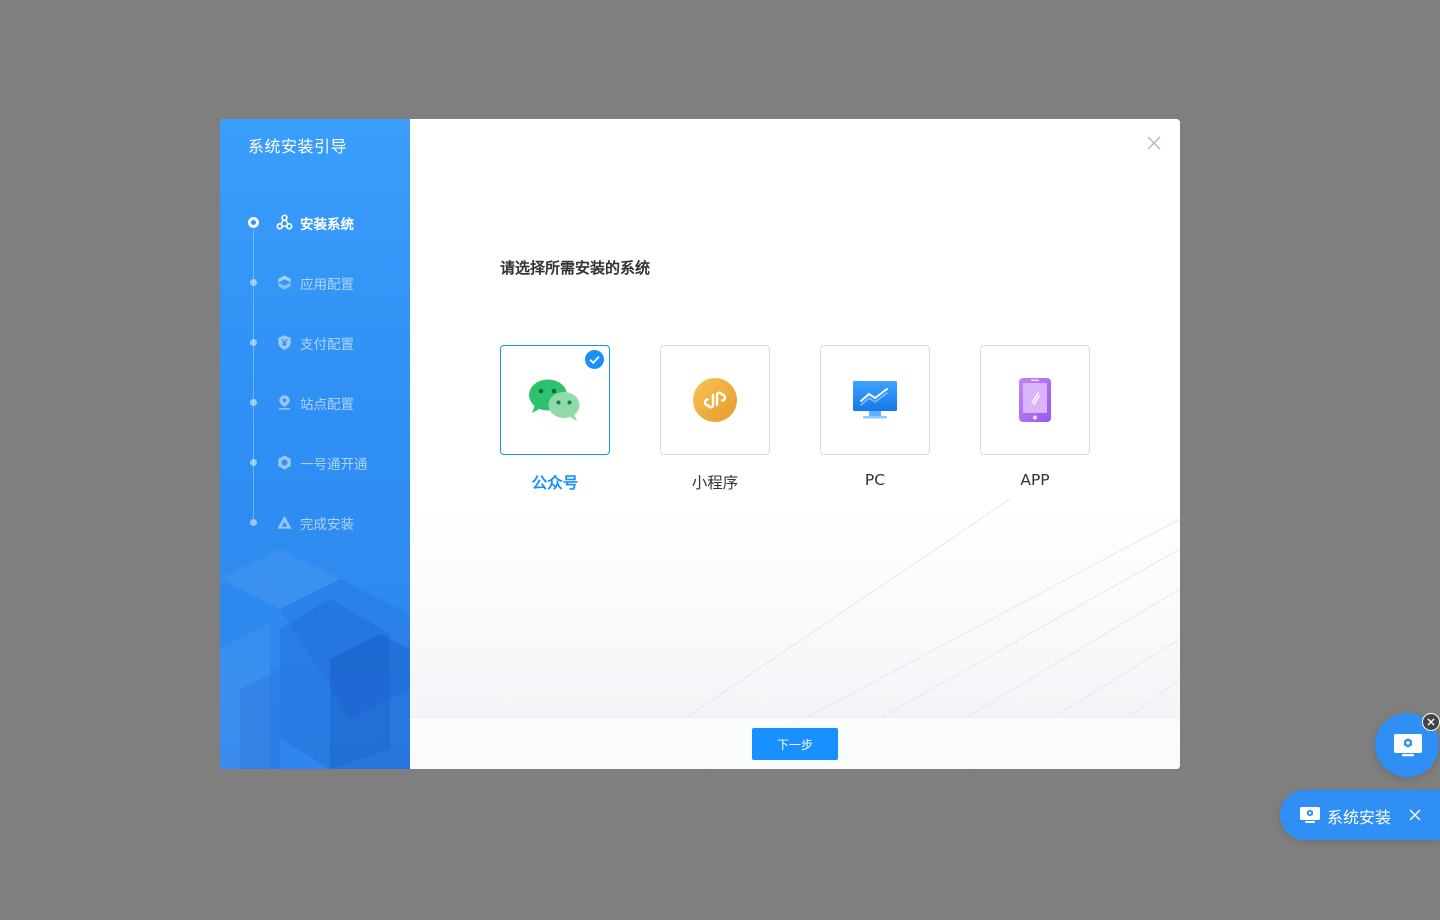 This screenshot has height=920, width=1440. I want to click on step-app-config: 应用配置, so click(315, 282).